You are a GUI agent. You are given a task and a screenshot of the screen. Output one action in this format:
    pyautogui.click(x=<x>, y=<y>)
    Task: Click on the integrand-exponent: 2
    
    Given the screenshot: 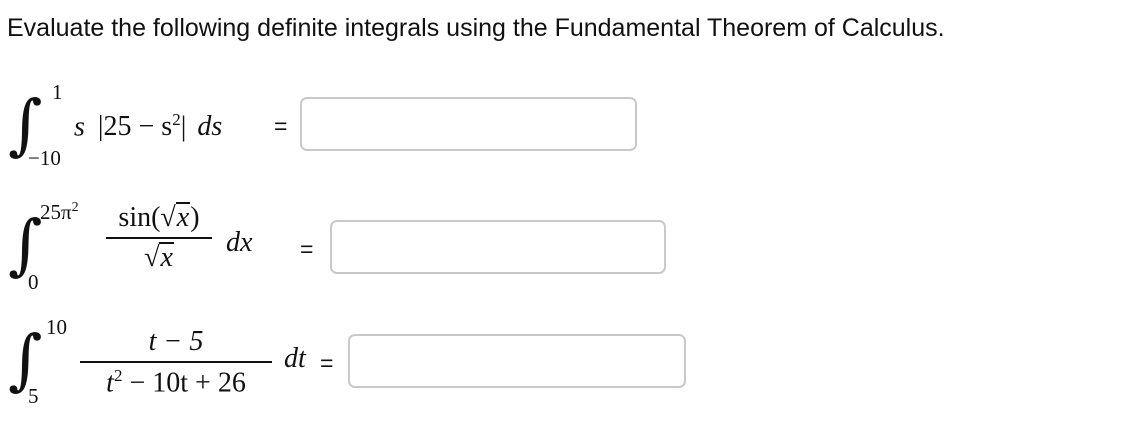 What is the action you would take?
    pyautogui.click(x=176, y=119)
    